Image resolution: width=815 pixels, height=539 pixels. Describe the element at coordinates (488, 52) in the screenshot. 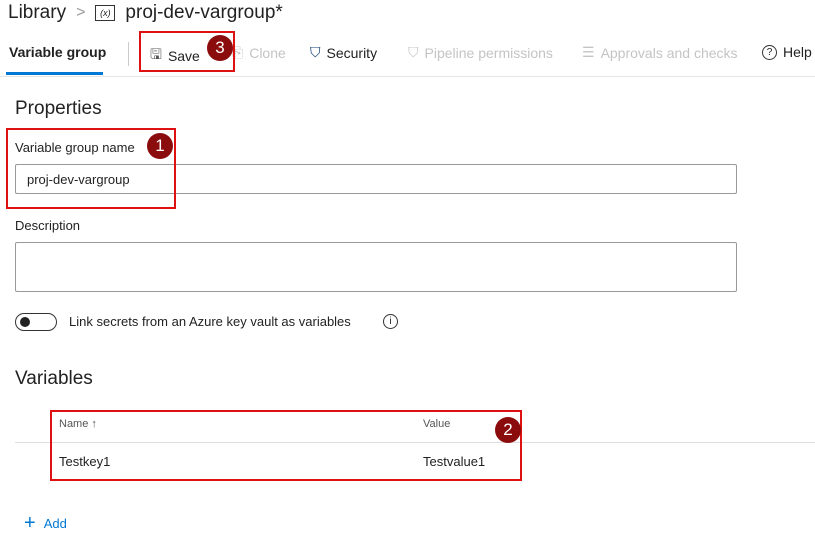

I see `pipeline-permissions-label: Pipeline permissions` at that location.